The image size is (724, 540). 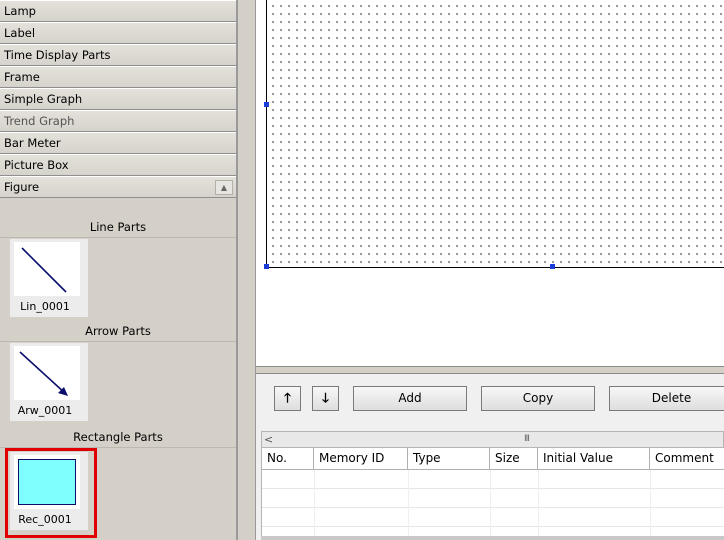 I want to click on category-frame: Frame, so click(x=118, y=77).